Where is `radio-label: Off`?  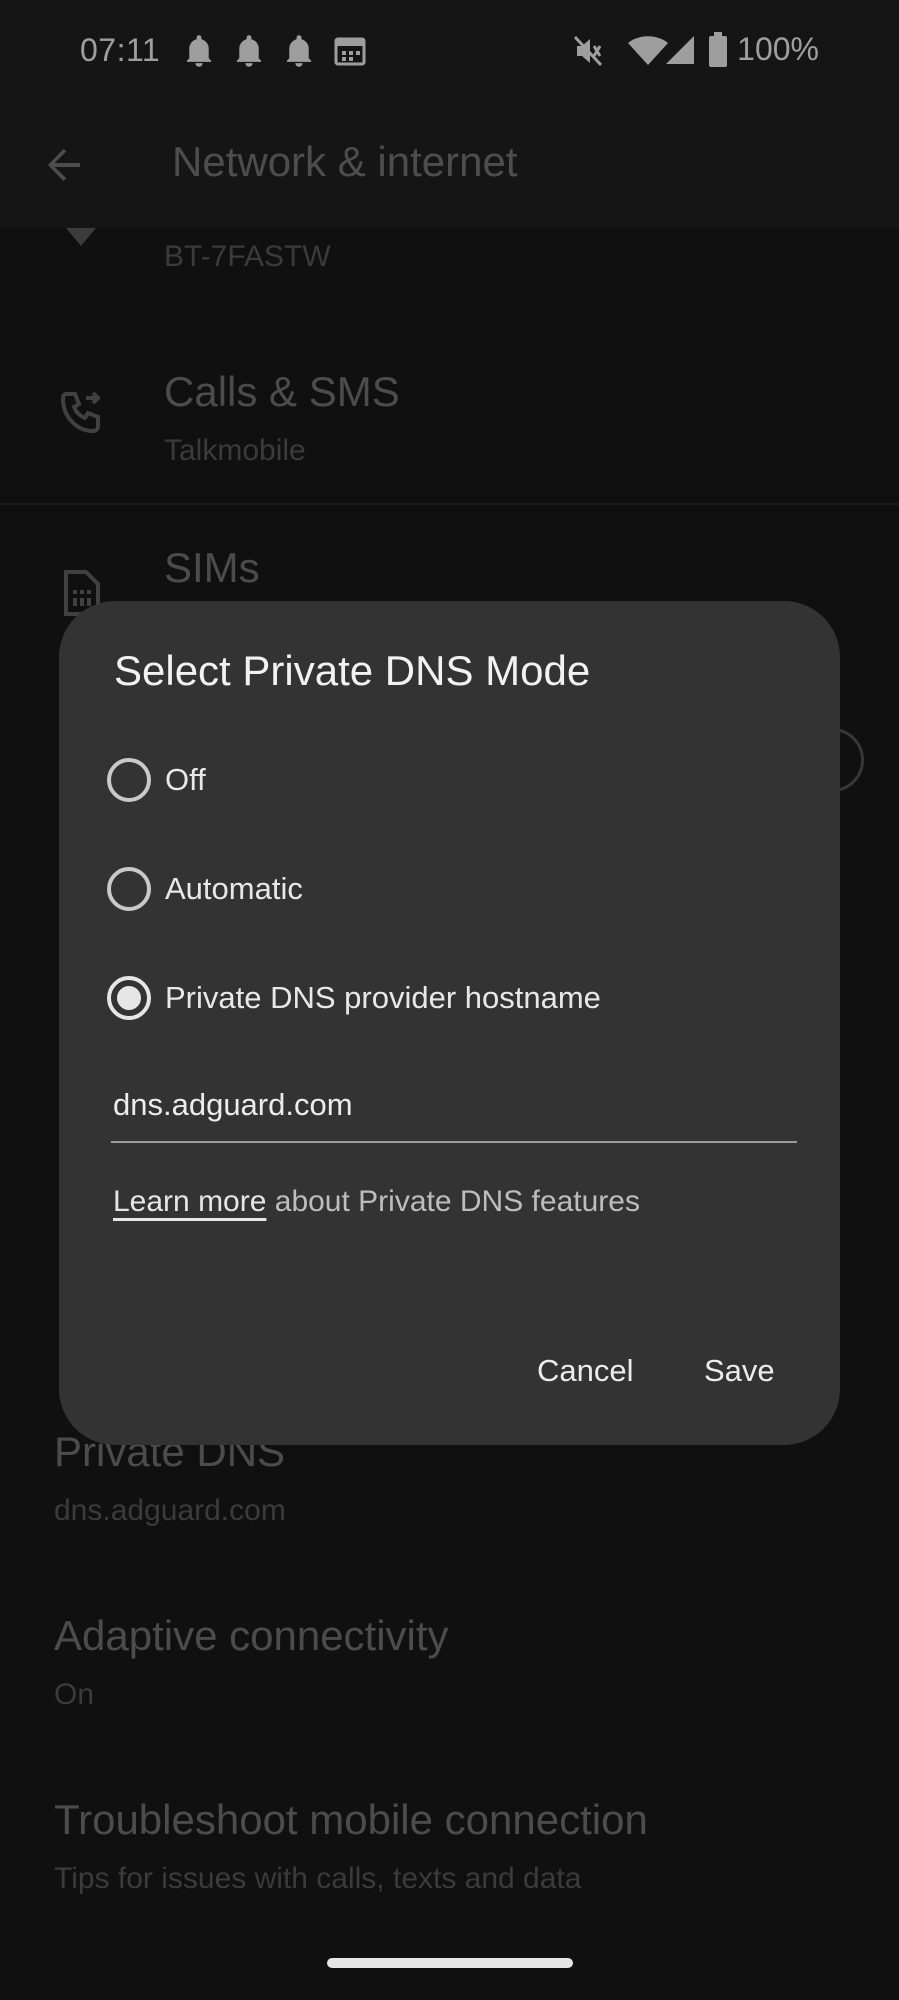 radio-label: Off is located at coordinates (185, 779).